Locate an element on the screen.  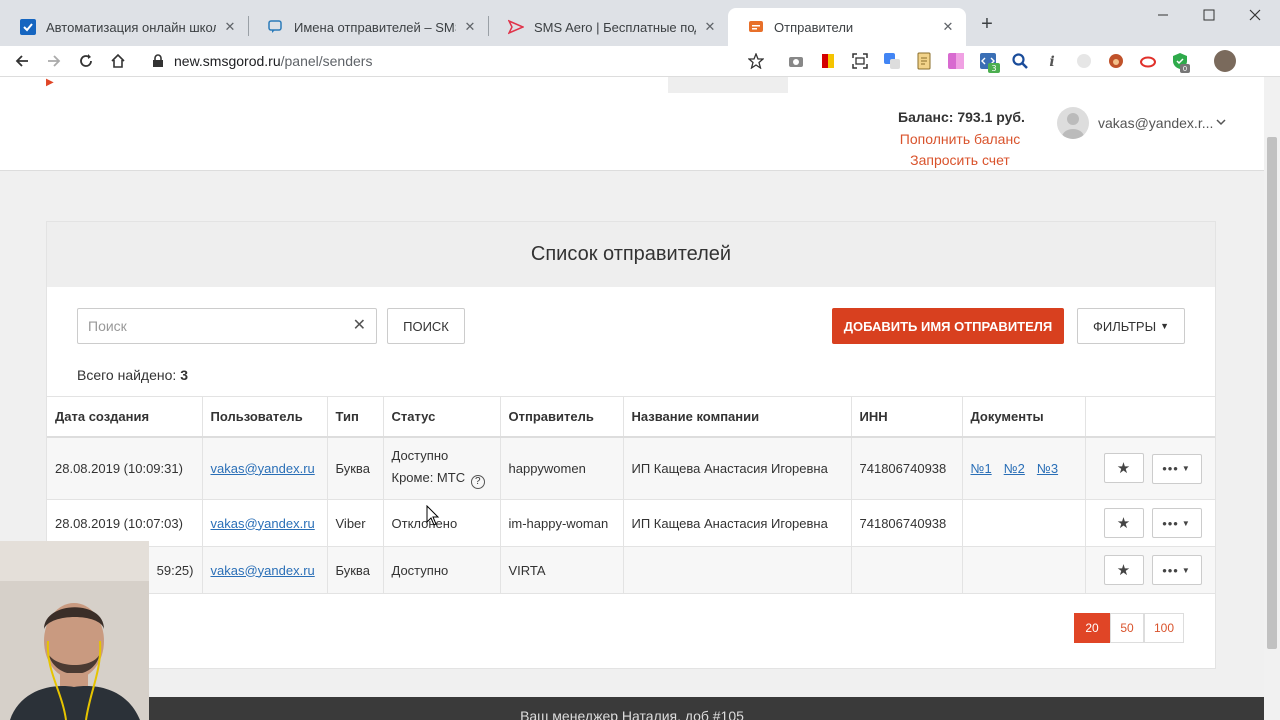
browser-tab-3: SMS Aero | Бесплатные подписи ✕ is located at coordinates (608, 27).